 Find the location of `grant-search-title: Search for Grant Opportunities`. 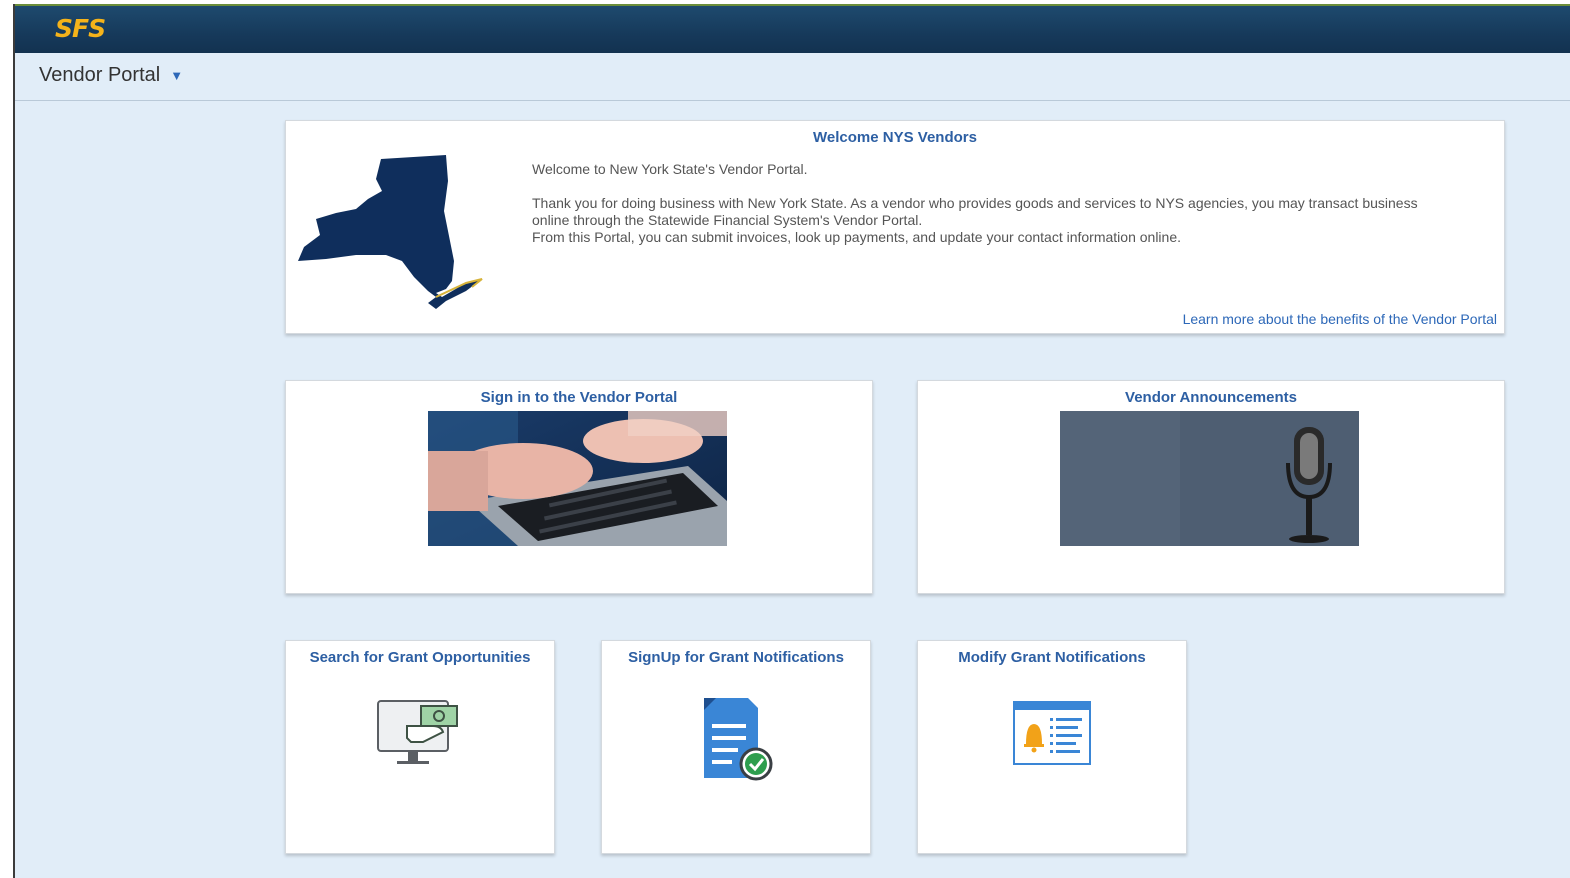

grant-search-title: Search for Grant Opportunities is located at coordinates (420, 657).